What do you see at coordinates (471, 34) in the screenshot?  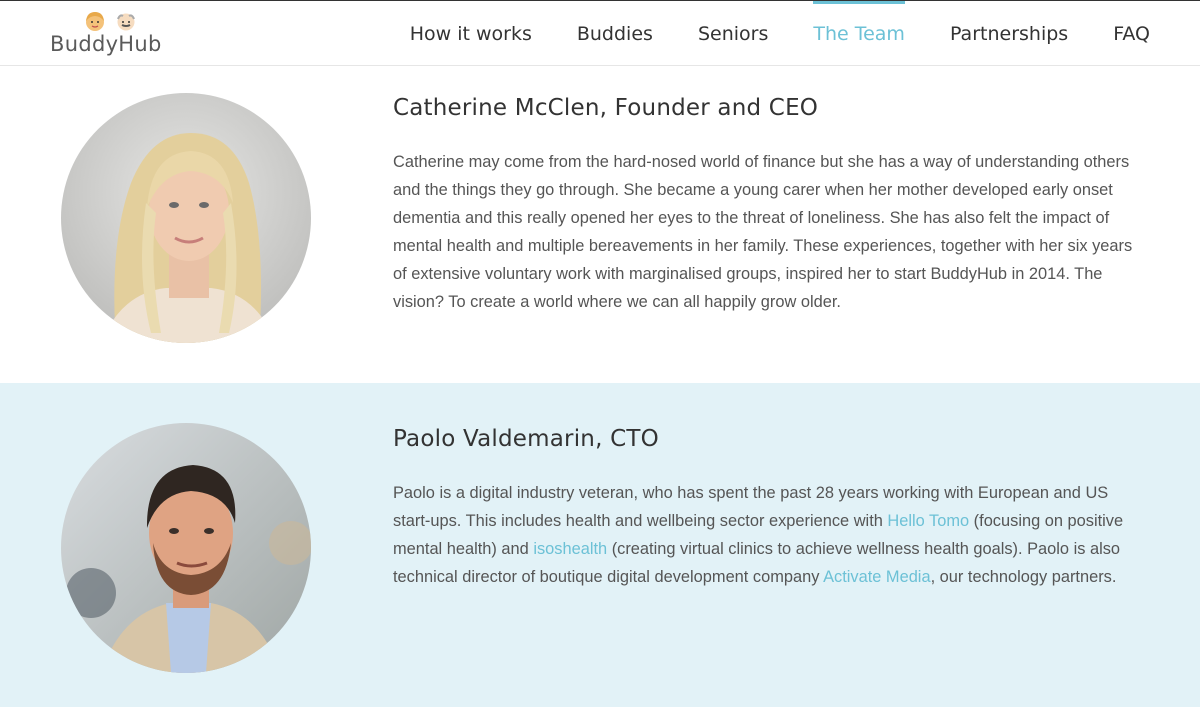 I see `nav-how-it-works: How it works` at bounding box center [471, 34].